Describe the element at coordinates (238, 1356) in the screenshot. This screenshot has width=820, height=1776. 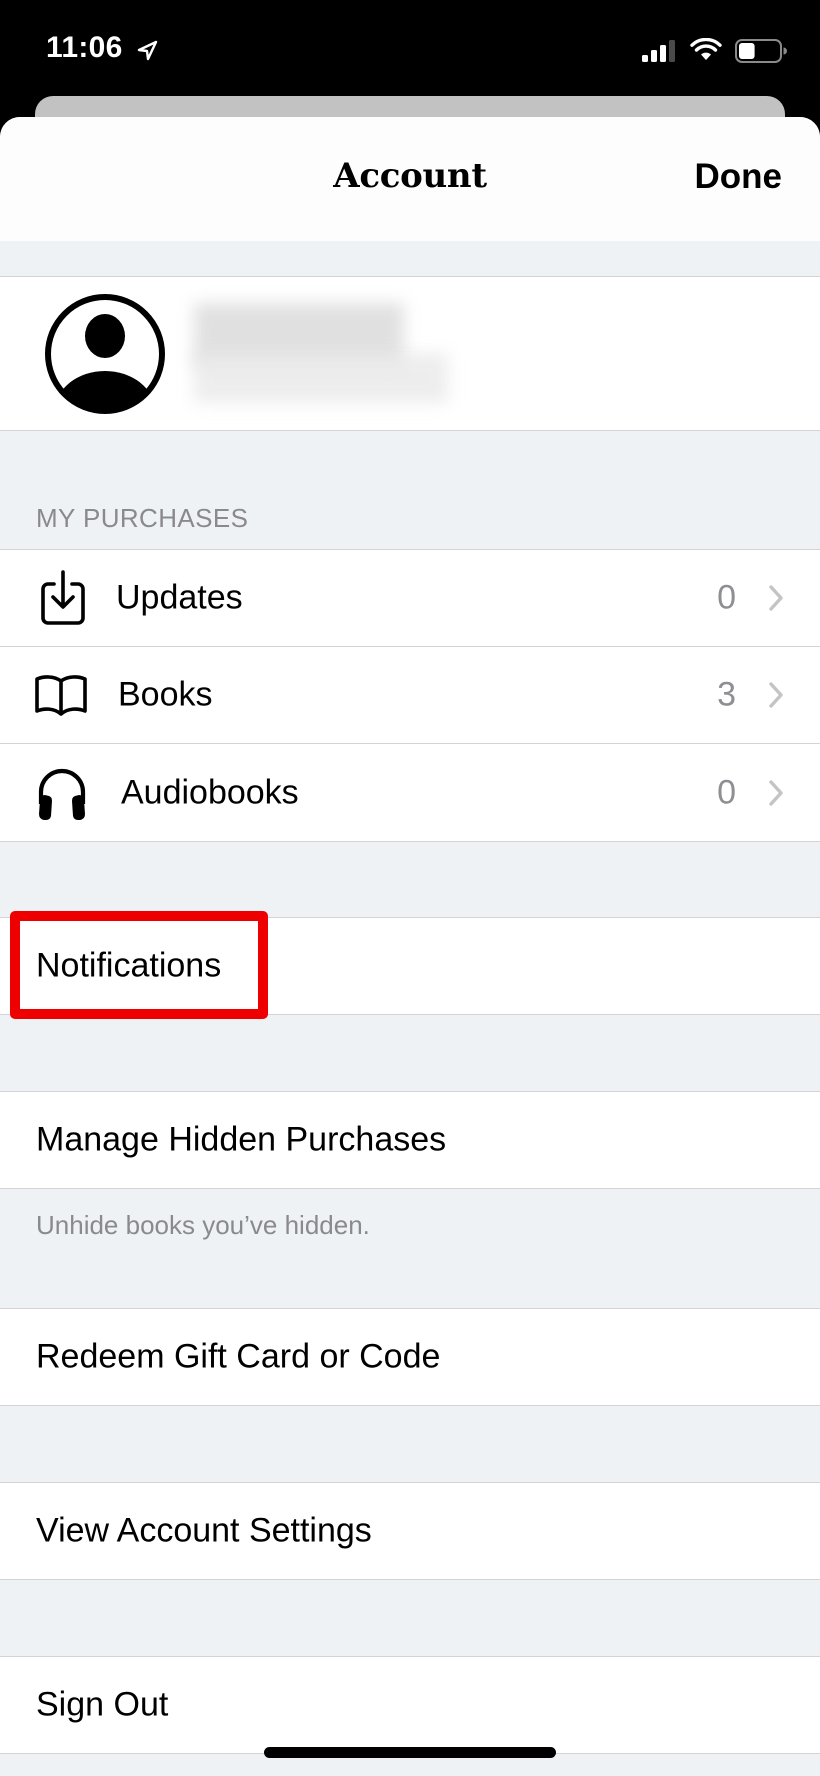
I see `redeem-gift-card-label: Redeem Gift Card or Code` at that location.